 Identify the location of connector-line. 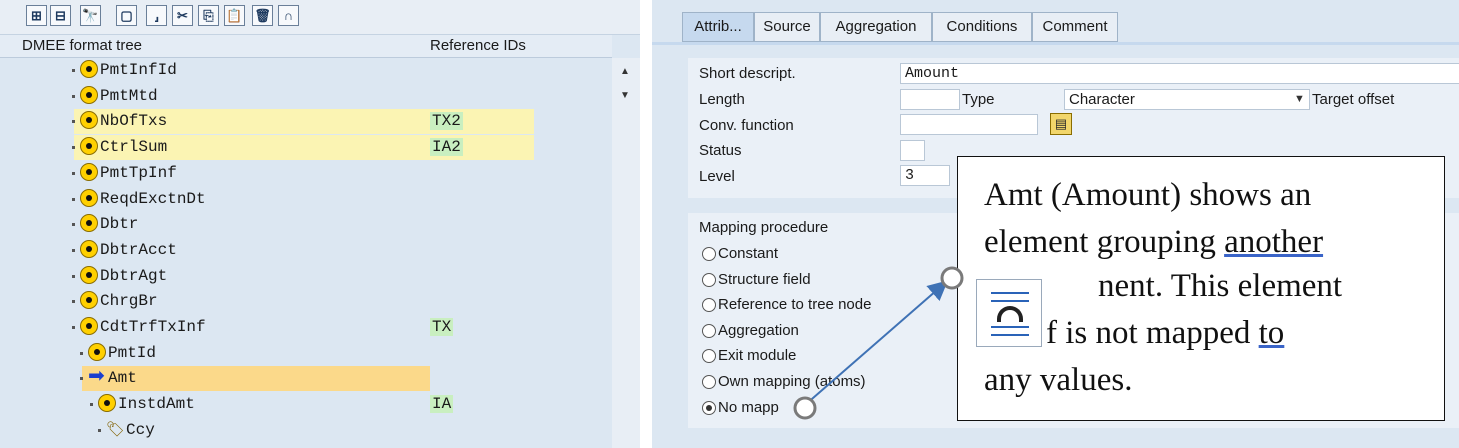
(876, 343).